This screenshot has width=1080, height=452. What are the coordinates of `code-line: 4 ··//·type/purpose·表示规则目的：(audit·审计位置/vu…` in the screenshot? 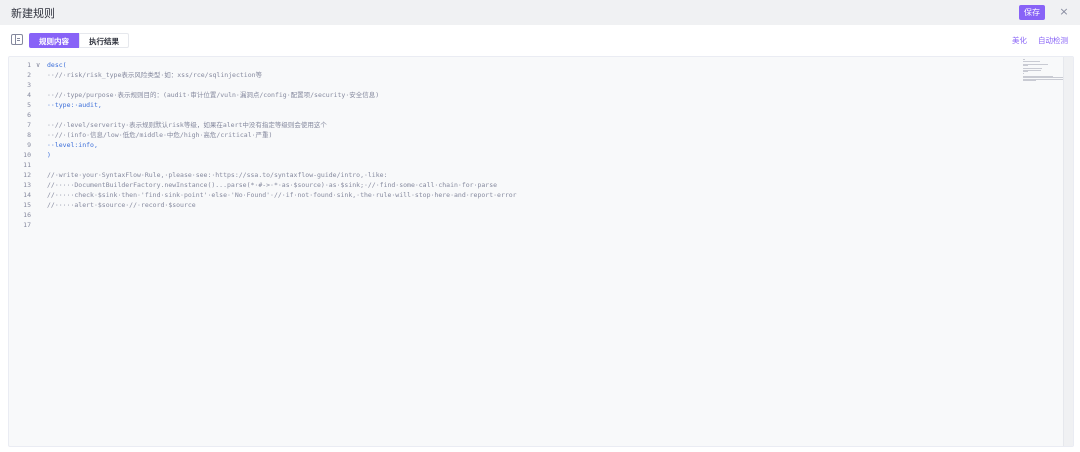 It's located at (514, 95).